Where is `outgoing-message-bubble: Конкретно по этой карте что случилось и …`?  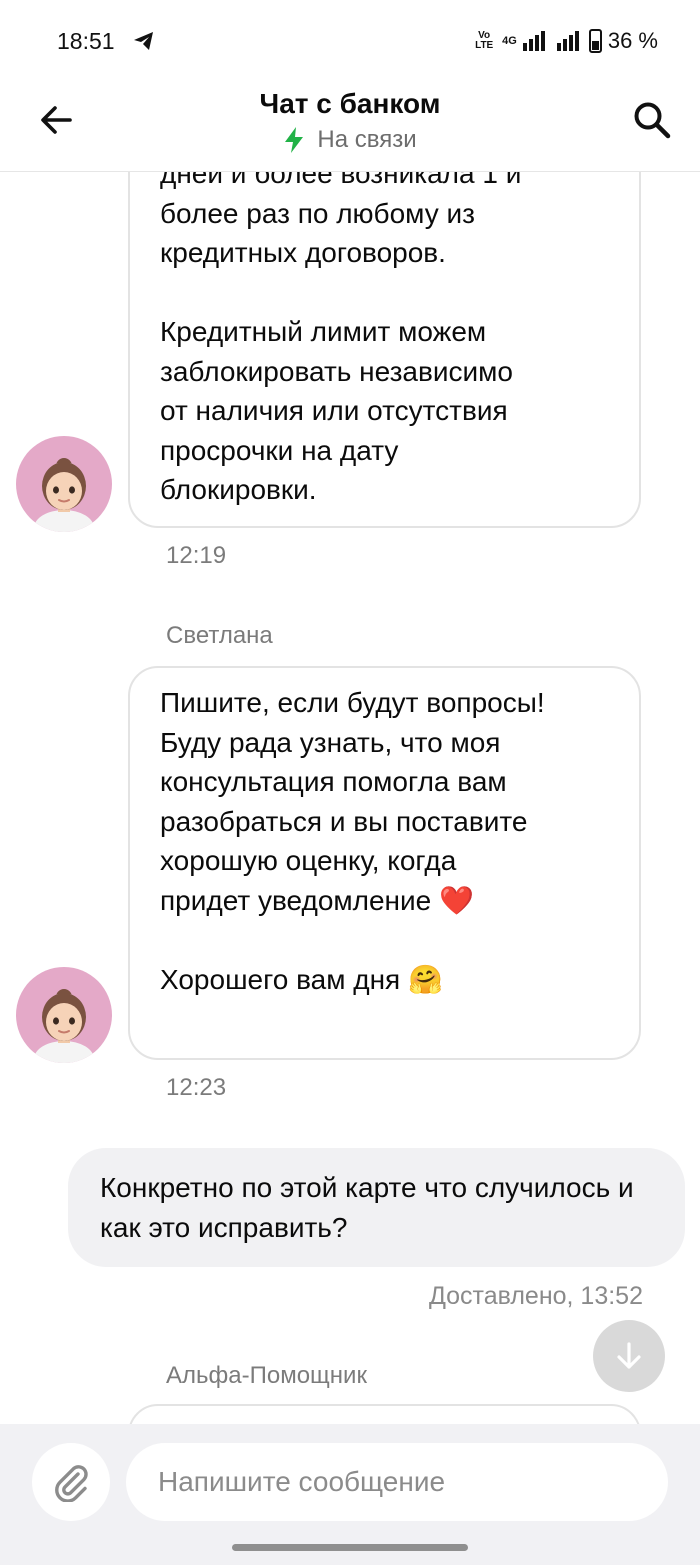
outgoing-message-bubble: Конкретно по этой карте что случилось и … is located at coordinates (376, 1207).